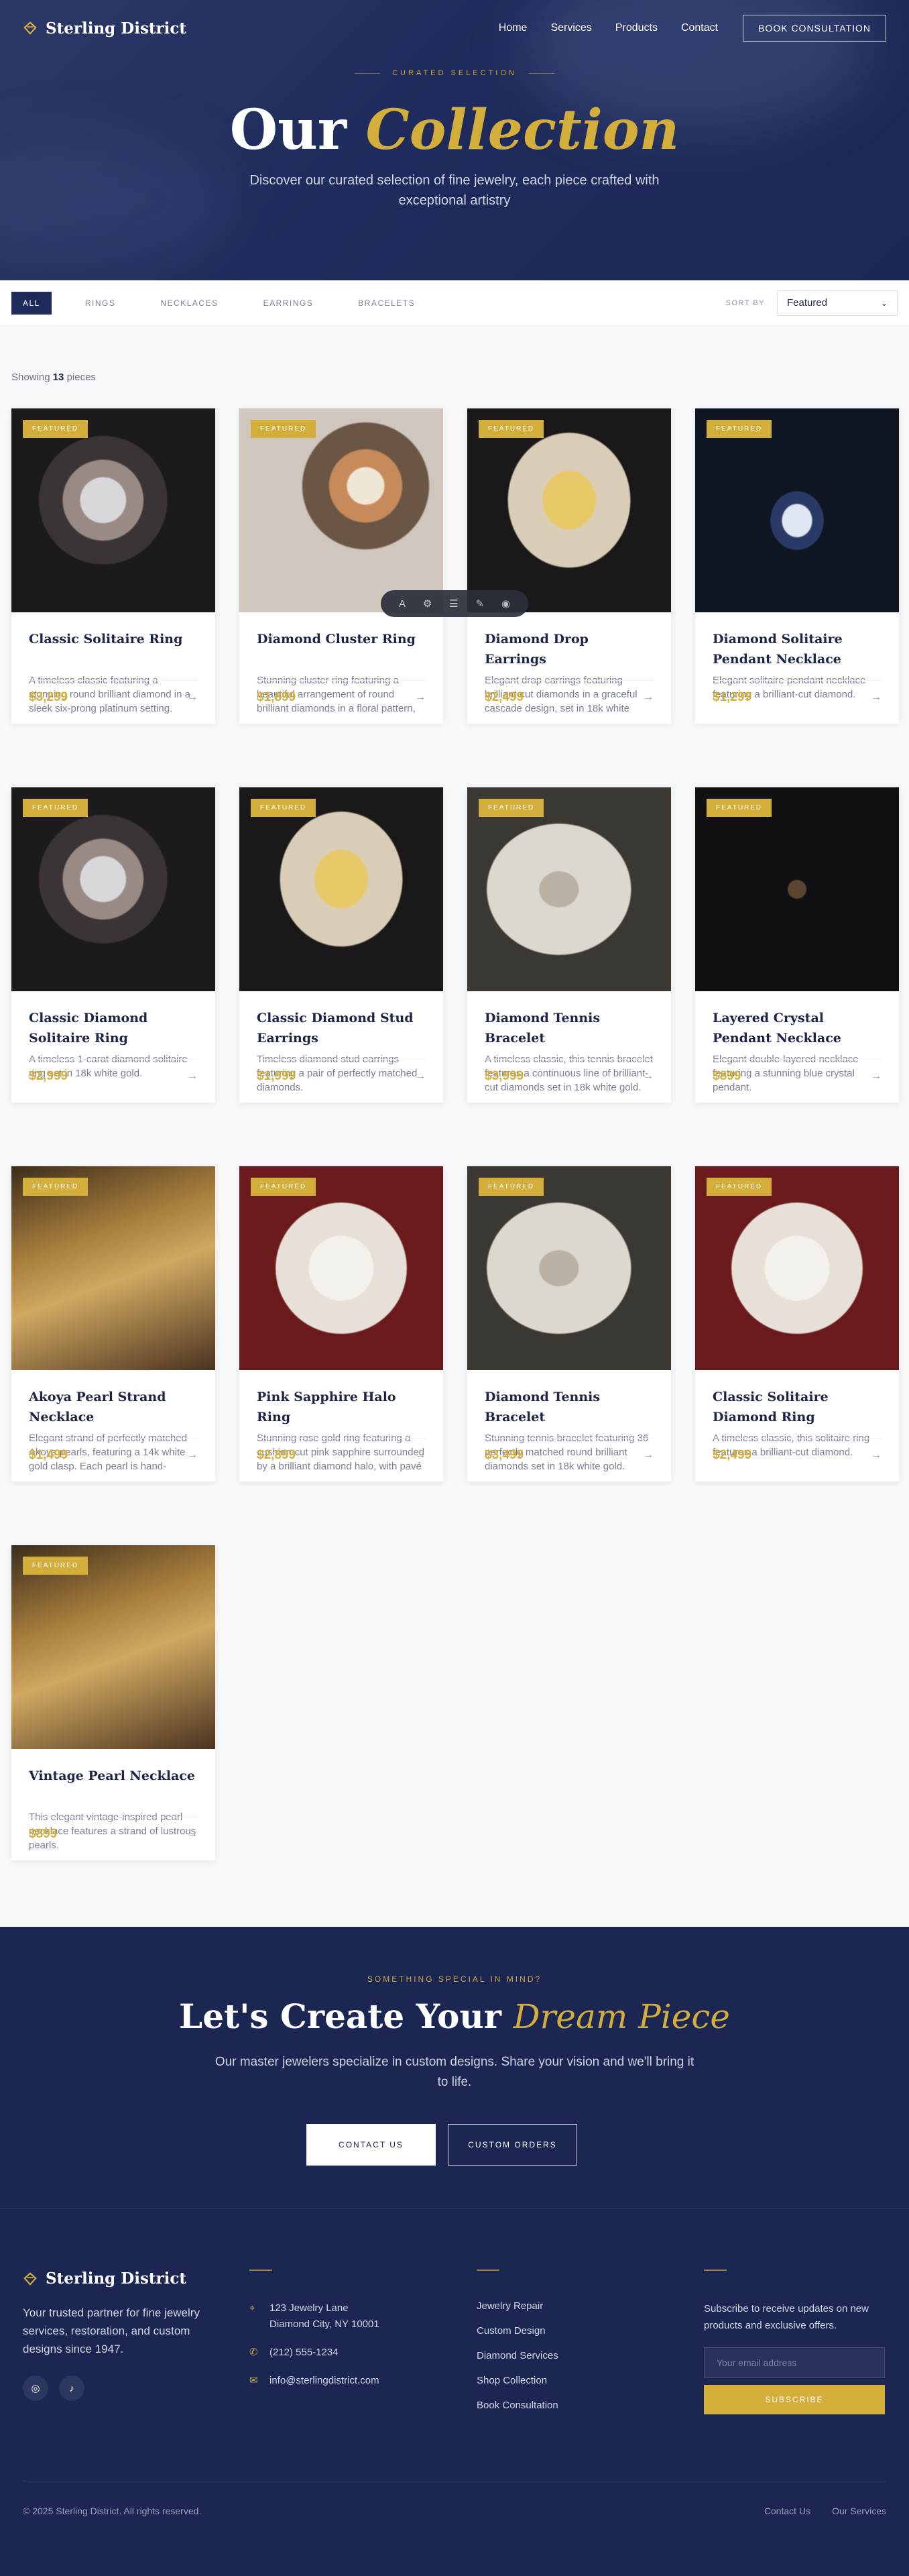  What do you see at coordinates (512, 2145) in the screenshot?
I see `custom-orders-button: CUSTOM ORDERS` at bounding box center [512, 2145].